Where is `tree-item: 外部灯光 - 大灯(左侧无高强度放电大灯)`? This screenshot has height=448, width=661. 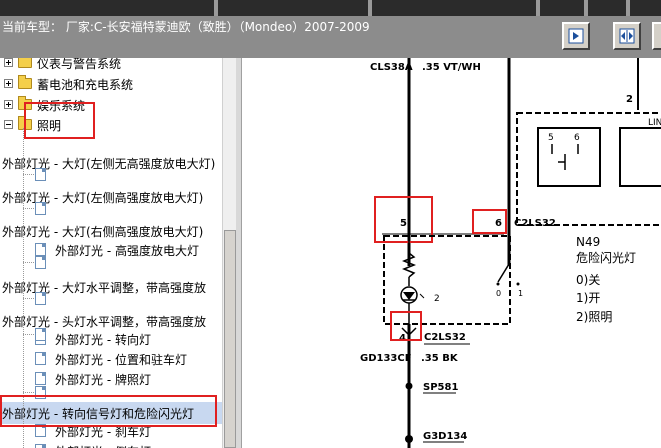 tree-item: 外部灯光 - 大灯(左侧无高强度放电大灯) is located at coordinates (111, 163).